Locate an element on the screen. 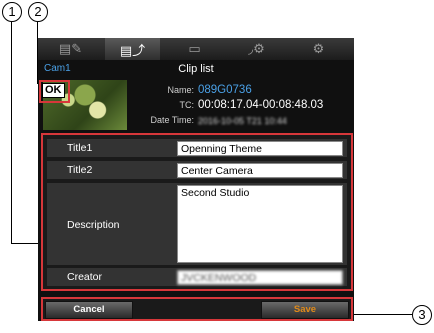 The height and width of the screenshot is (333, 434). clip-list-icon: ▤⤴ is located at coordinates (132, 50).